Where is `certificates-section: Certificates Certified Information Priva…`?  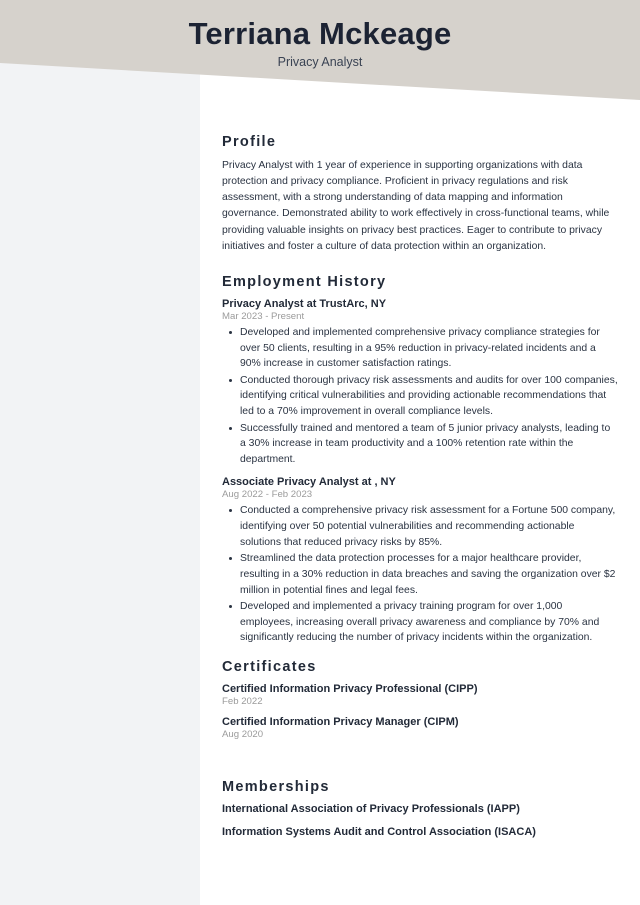 certificates-section: Certificates Certified Information Priva… is located at coordinates (420, 704).